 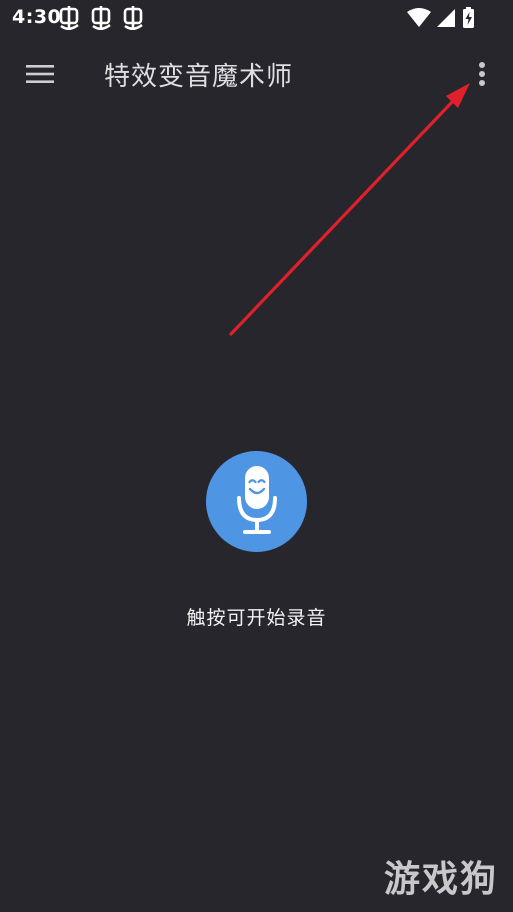 I want to click on signal-icon, so click(x=446, y=18).